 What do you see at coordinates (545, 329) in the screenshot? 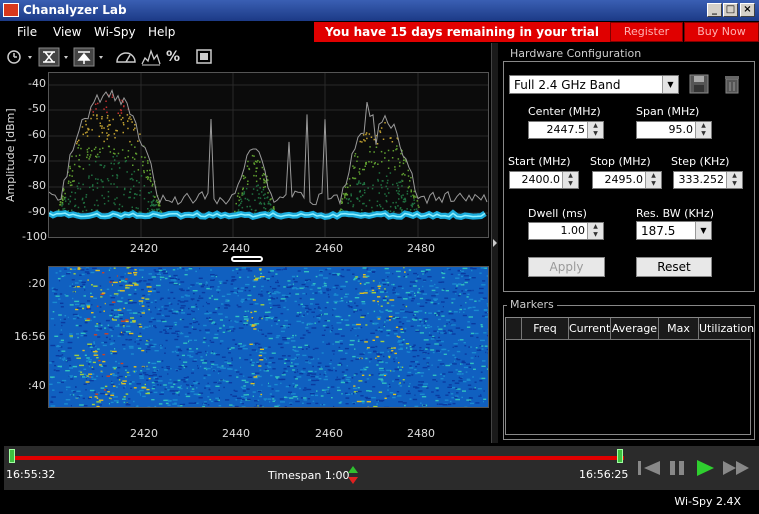
I see `markers-col-freq: Freq` at bounding box center [545, 329].